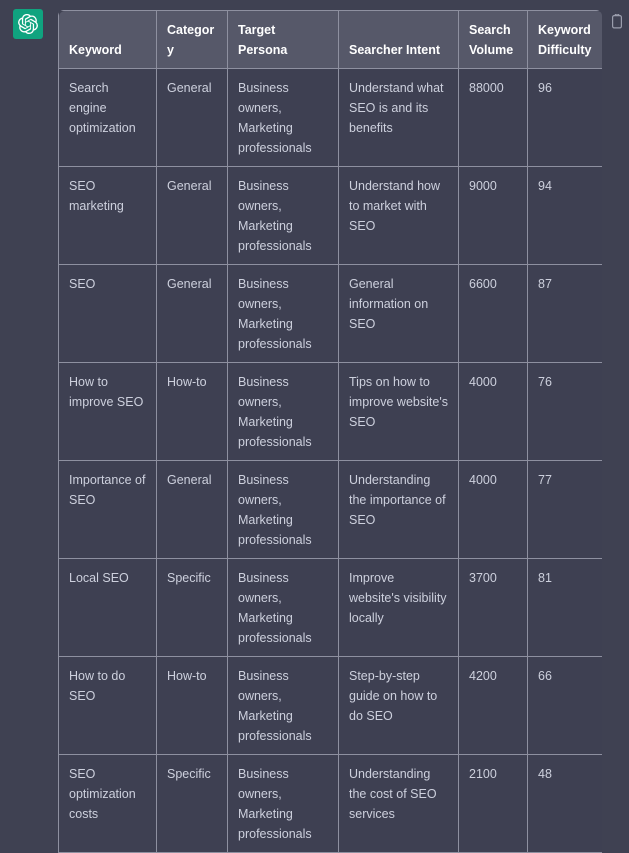 Image resolution: width=629 pixels, height=853 pixels. I want to click on column-header-target-persona: Target Persona, so click(283, 39).